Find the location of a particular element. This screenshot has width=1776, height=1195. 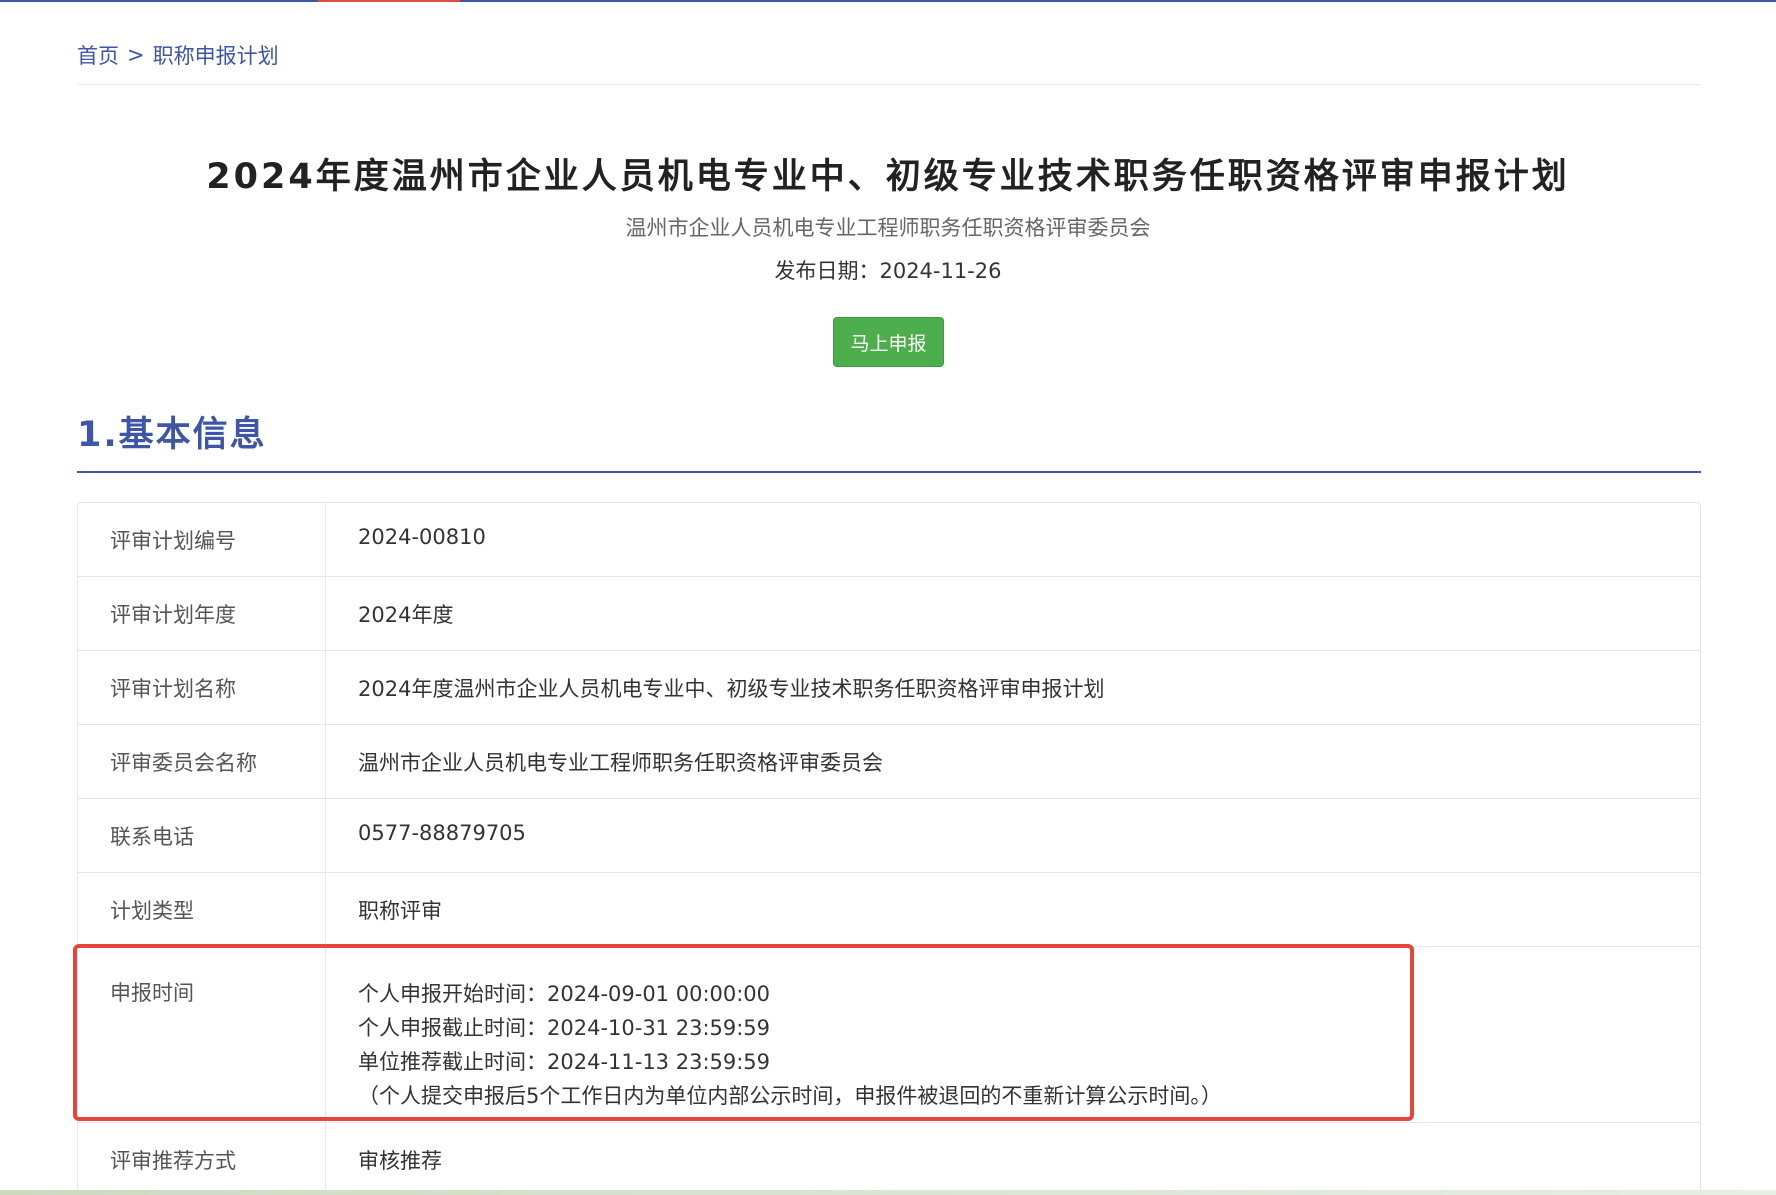

unit-end-time: 单位推荐截止时间：2024-11-13 23:59:59 is located at coordinates (564, 1062).